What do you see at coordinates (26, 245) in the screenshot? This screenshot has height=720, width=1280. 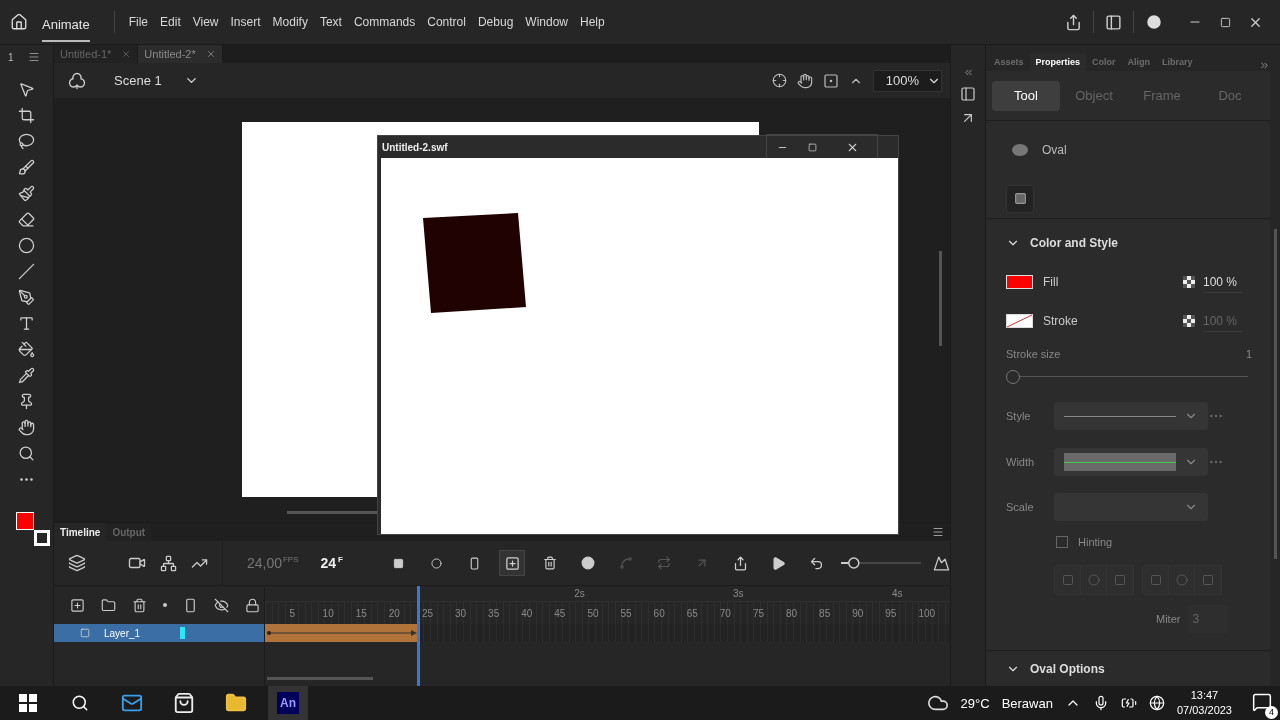 I see `oval-icon` at bounding box center [26, 245].